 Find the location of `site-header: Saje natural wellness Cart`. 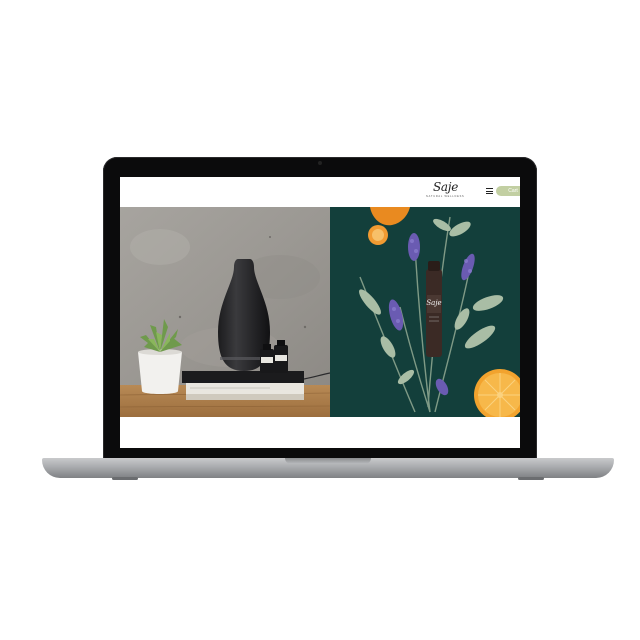

site-header: Saje natural wellness Cart is located at coordinates (320, 192).